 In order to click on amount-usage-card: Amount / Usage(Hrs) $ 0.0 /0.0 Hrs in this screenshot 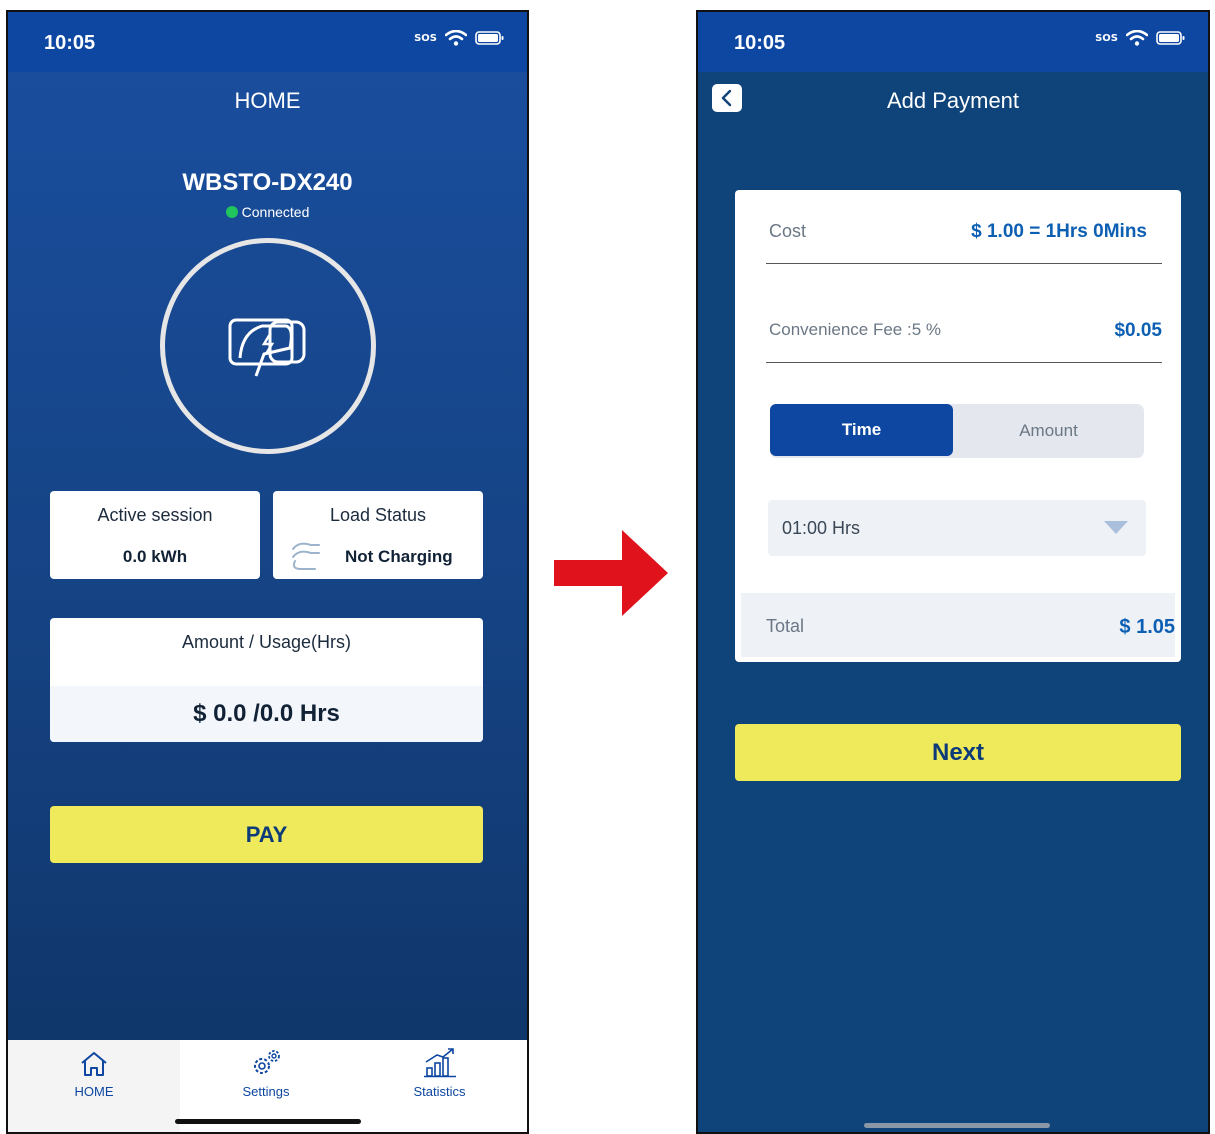, I will do `click(266, 680)`.